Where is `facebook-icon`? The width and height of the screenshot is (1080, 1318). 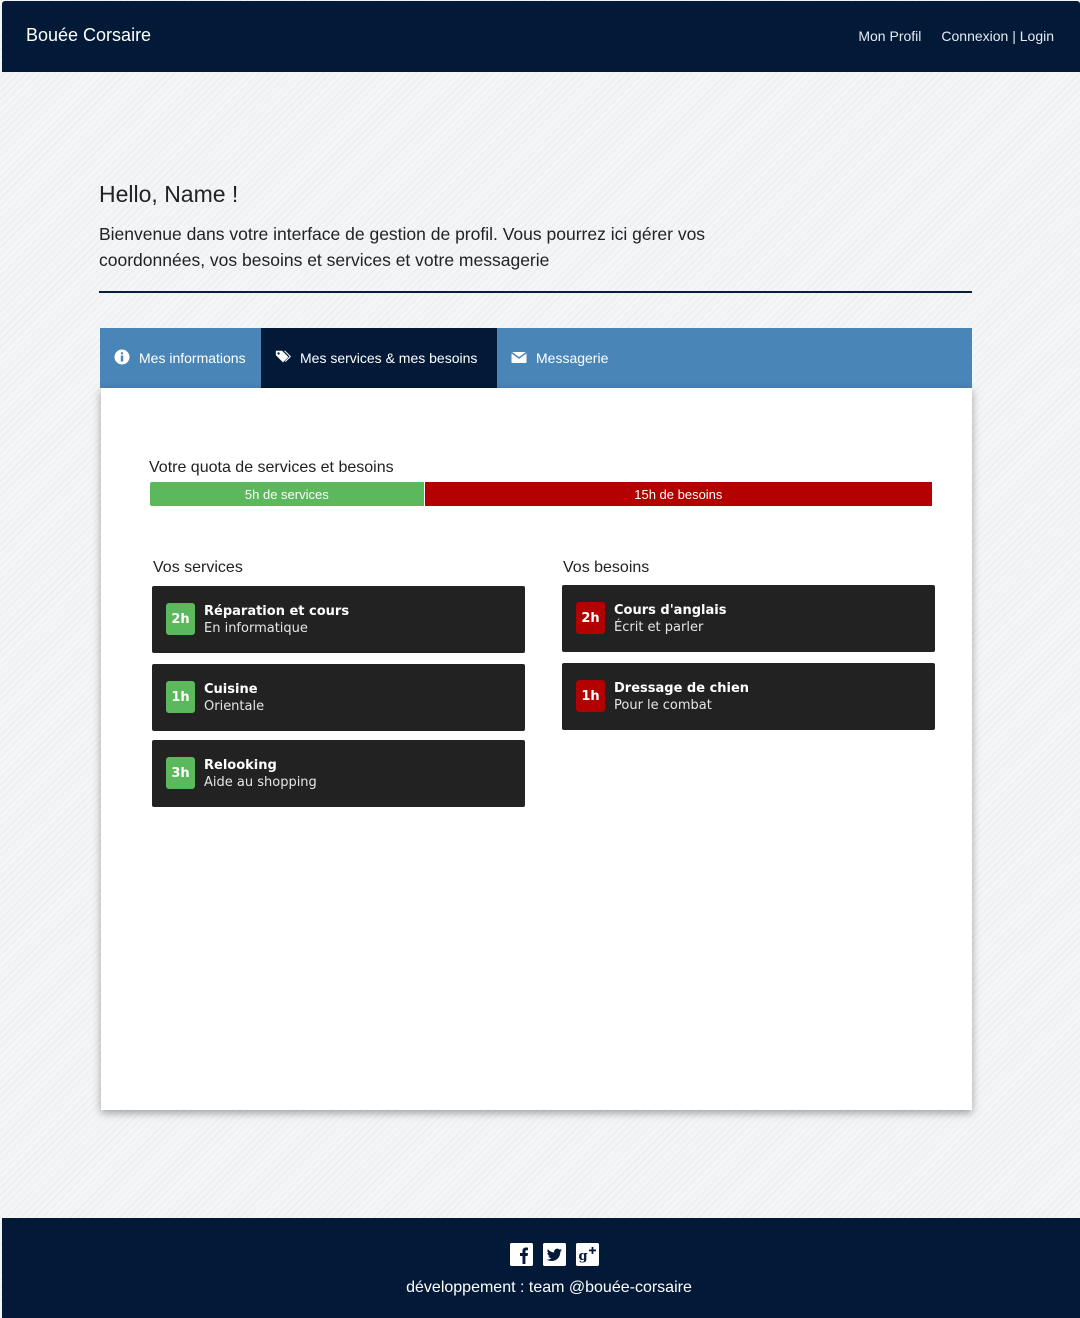
facebook-icon is located at coordinates (521, 1254).